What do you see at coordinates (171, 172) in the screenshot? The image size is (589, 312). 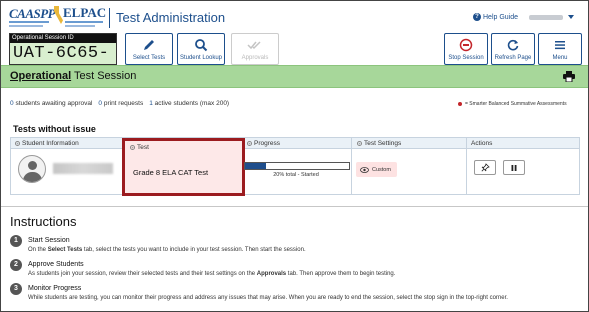 I see `test-name: Grade 8 ELA CAT Test` at bounding box center [171, 172].